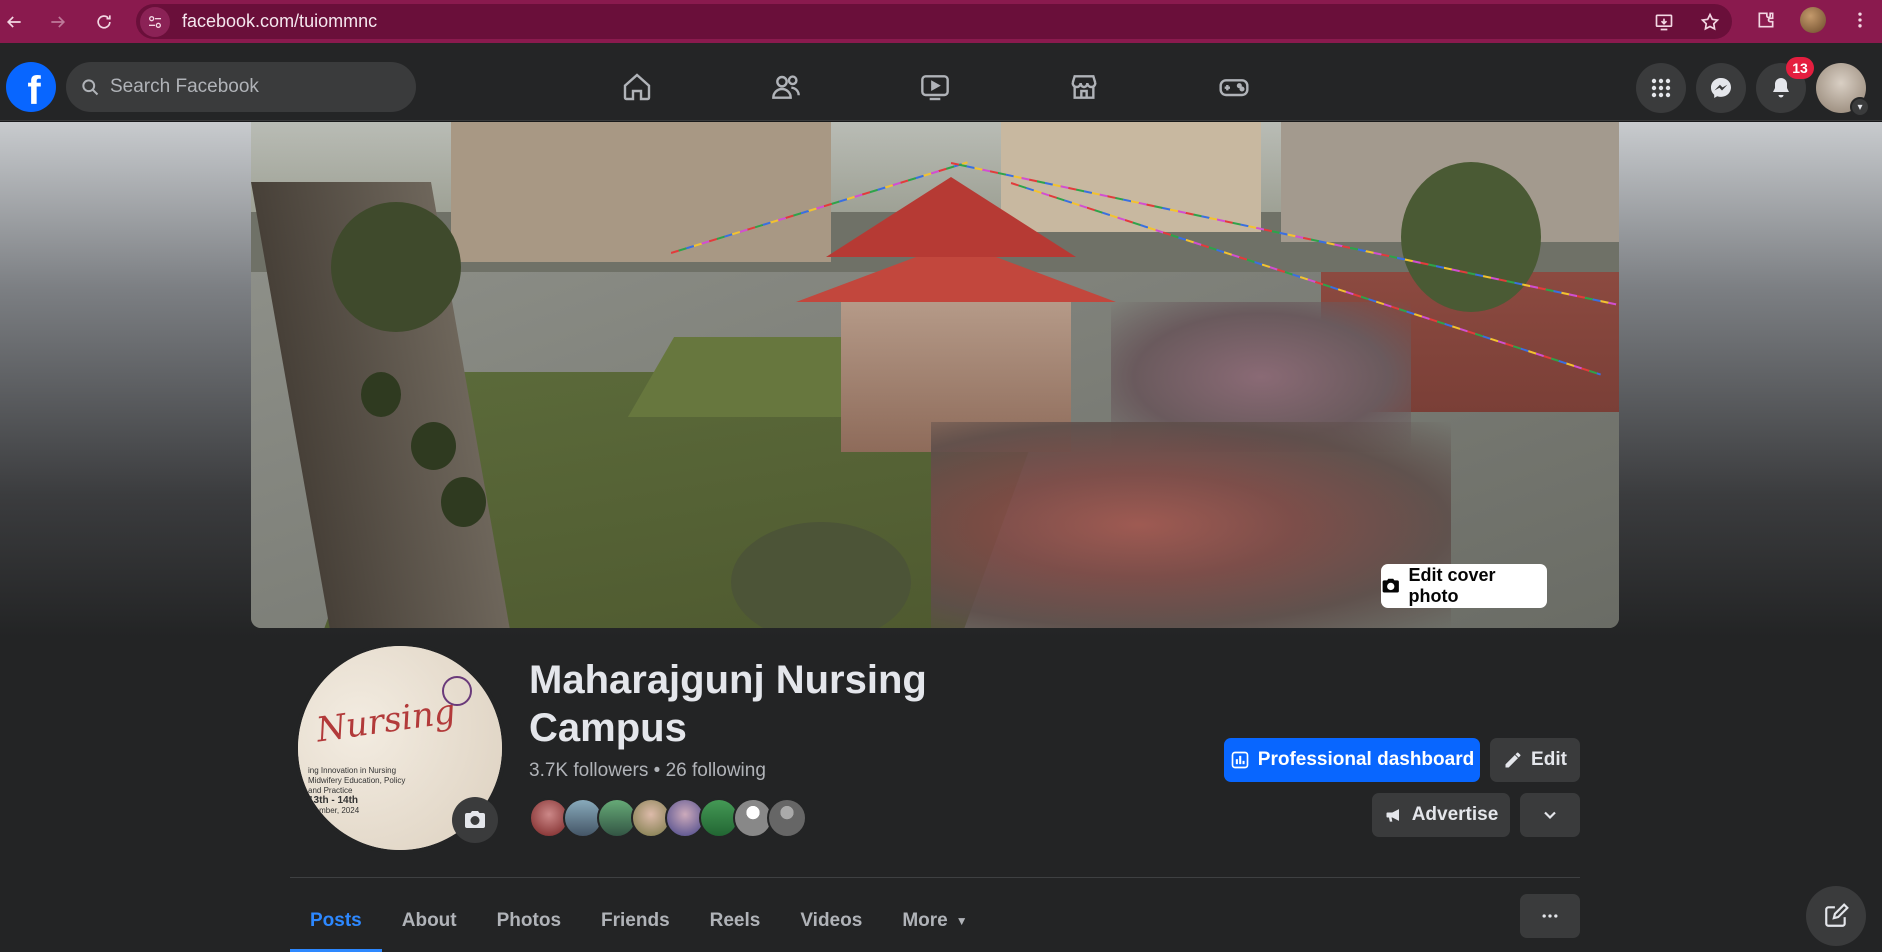 The image size is (1882, 952). What do you see at coordinates (1366, 759) in the screenshot?
I see `professional-dashboard-label: Professional dashboard` at bounding box center [1366, 759].